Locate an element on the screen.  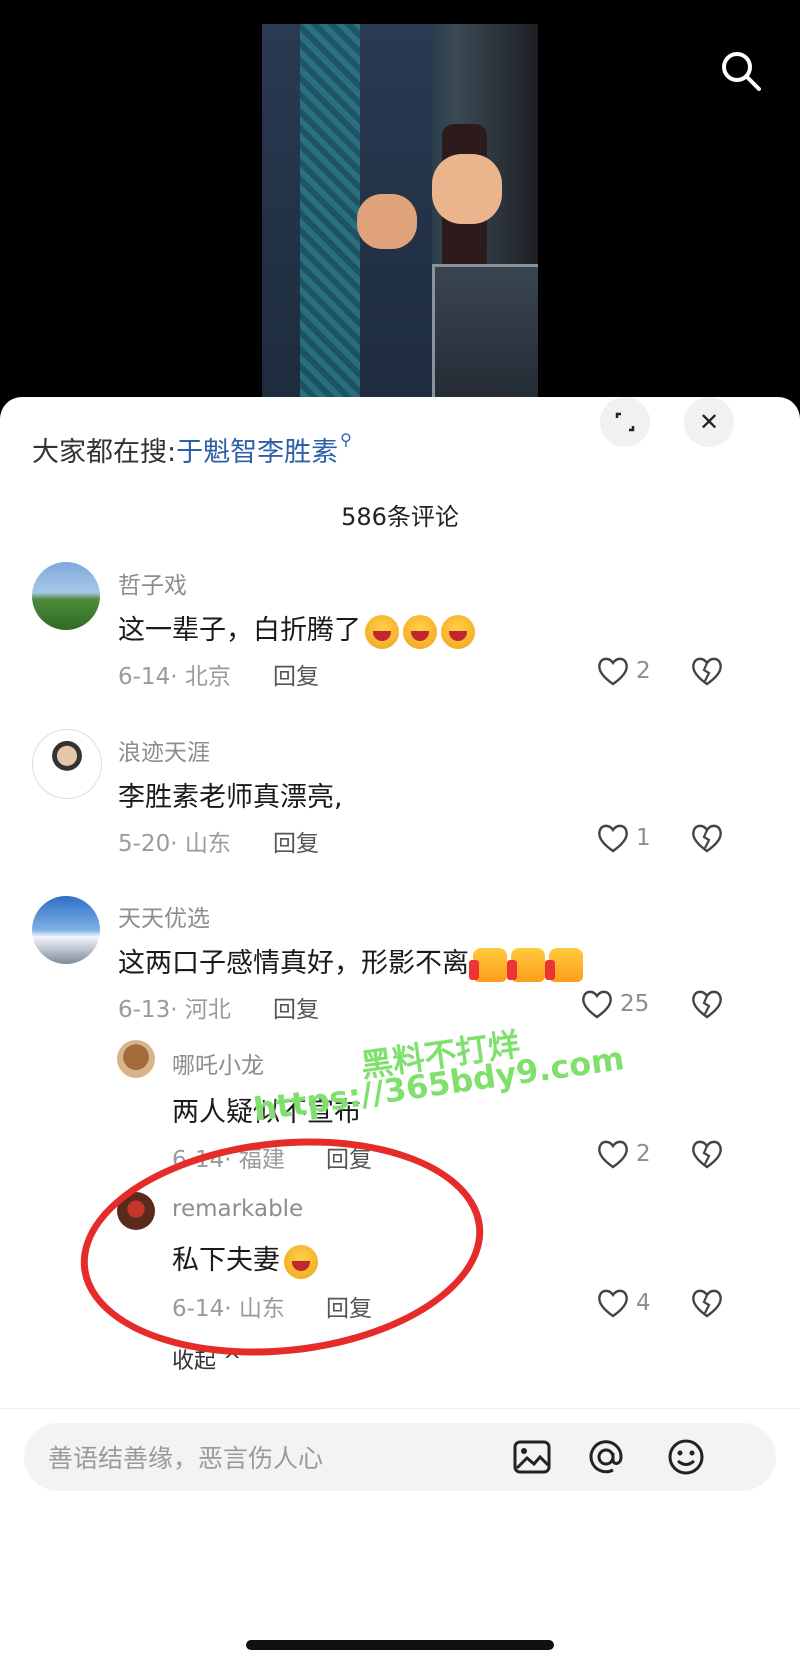
home-indicator is located at coordinates (400, 1645).